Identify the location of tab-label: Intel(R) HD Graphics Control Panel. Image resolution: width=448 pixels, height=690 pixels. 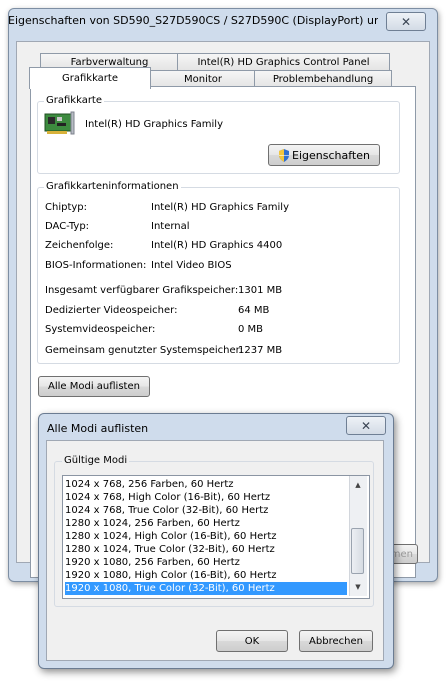
(283, 62).